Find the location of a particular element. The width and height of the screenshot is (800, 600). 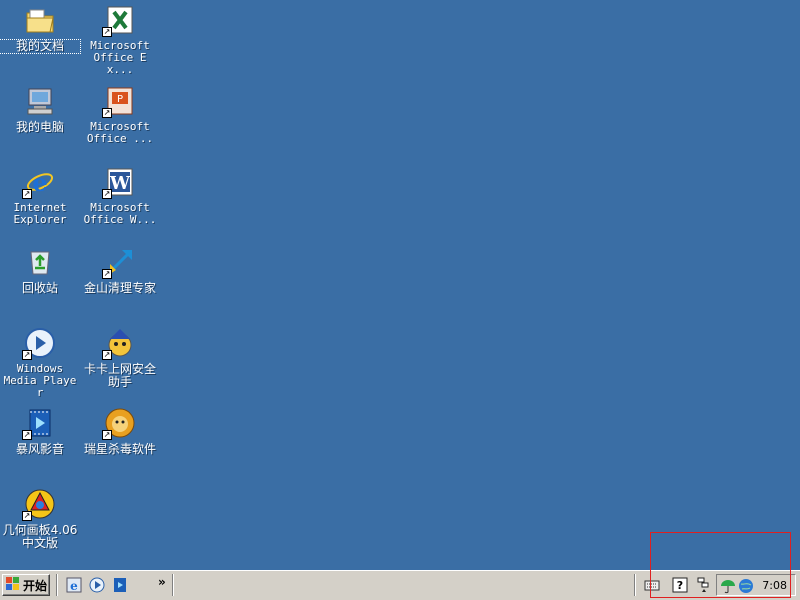

start-button: 开始 is located at coordinates (26, 585).